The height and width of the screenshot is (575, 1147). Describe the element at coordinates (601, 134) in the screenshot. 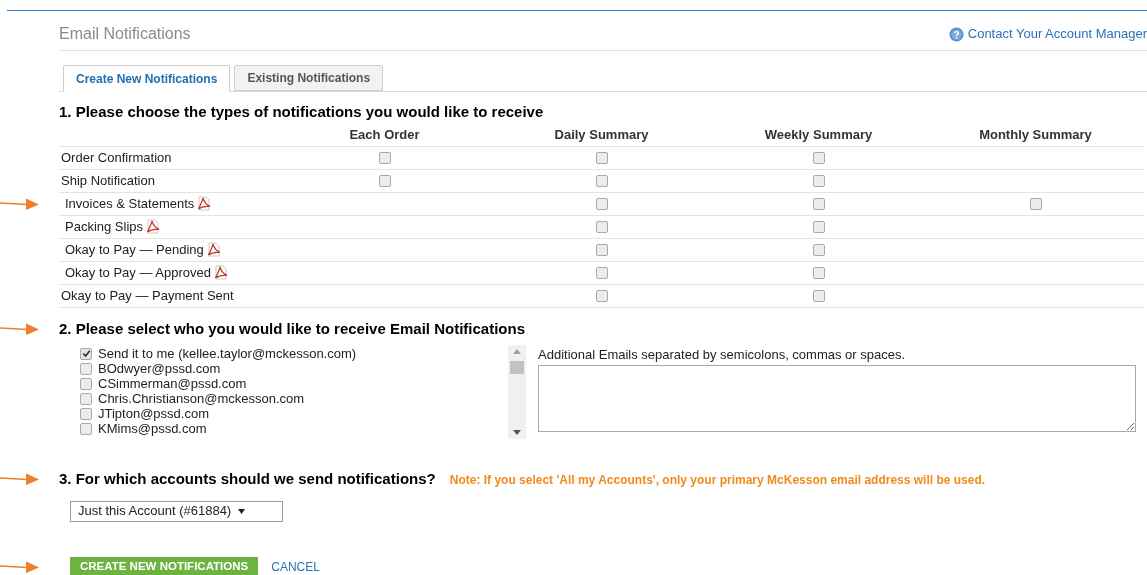

I see `column-header: Daily Summary` at that location.